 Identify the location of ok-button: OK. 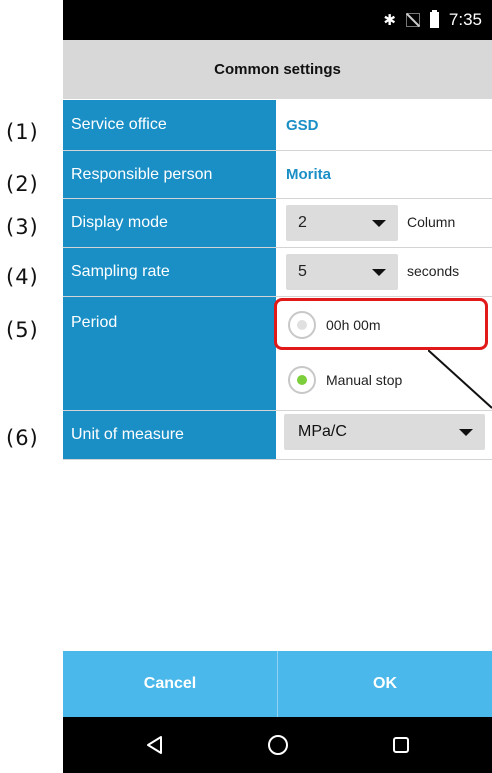
(384, 684).